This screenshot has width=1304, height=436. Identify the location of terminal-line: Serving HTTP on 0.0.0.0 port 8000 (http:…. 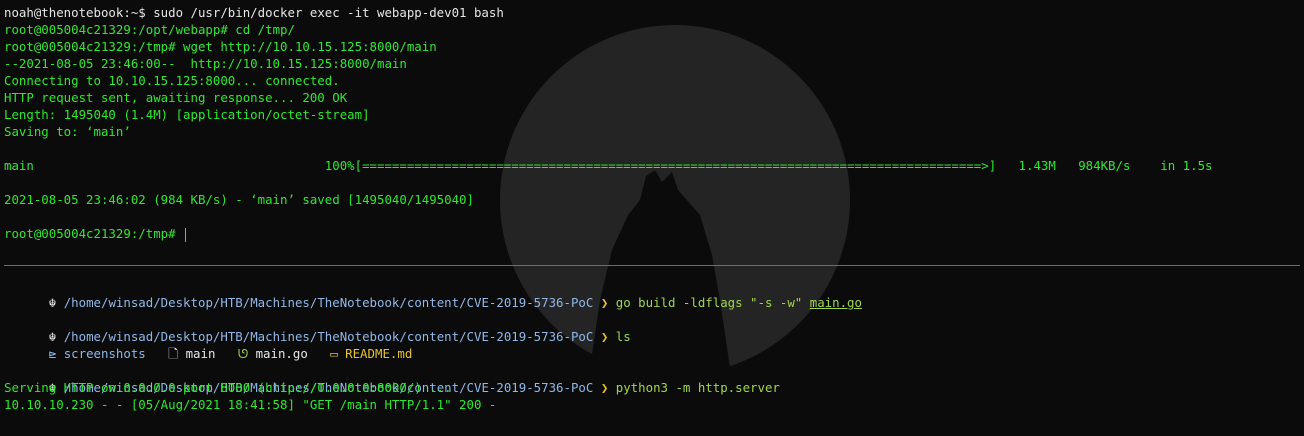
(228, 387).